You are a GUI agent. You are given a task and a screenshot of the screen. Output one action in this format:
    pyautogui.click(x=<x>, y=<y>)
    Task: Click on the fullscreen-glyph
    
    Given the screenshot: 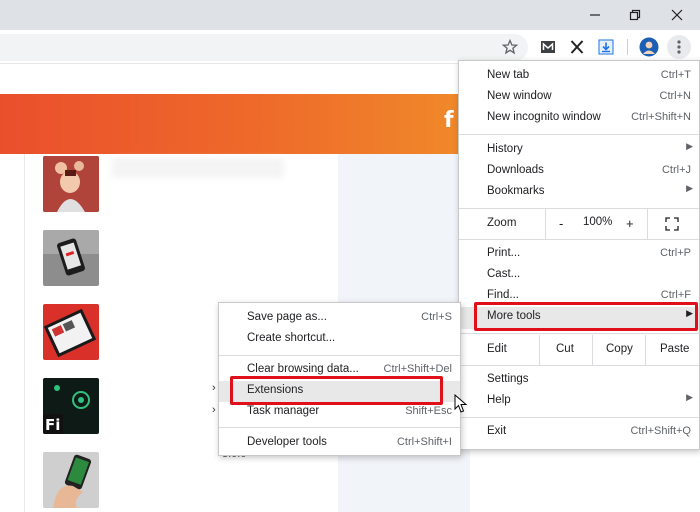 What is the action you would take?
    pyautogui.click(x=672, y=224)
    